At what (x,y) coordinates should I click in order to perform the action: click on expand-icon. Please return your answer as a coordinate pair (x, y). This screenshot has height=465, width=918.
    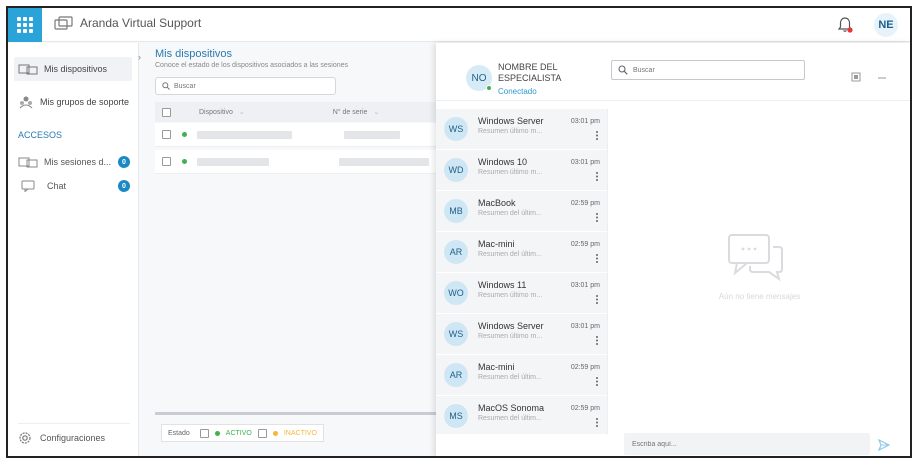
    Looking at the image, I should click on (856, 77).